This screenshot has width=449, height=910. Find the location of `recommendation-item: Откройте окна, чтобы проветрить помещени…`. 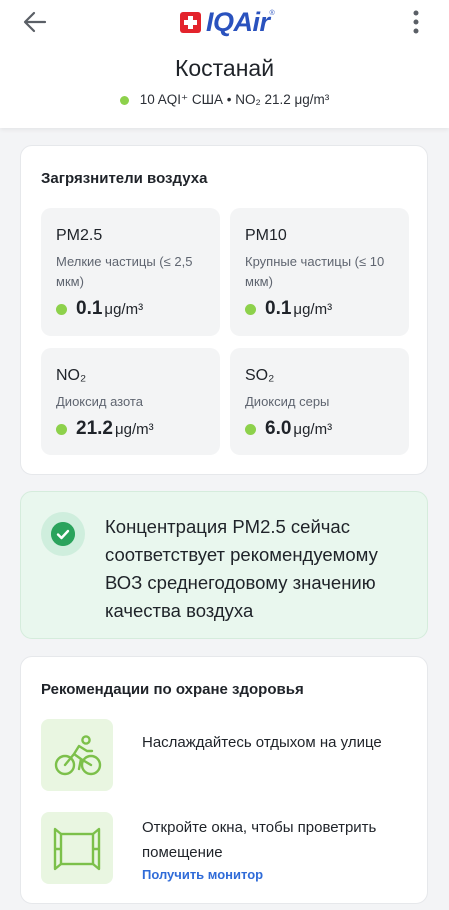

recommendation-item: Откройте окна, чтобы проветрить помещени… is located at coordinates (226, 850).